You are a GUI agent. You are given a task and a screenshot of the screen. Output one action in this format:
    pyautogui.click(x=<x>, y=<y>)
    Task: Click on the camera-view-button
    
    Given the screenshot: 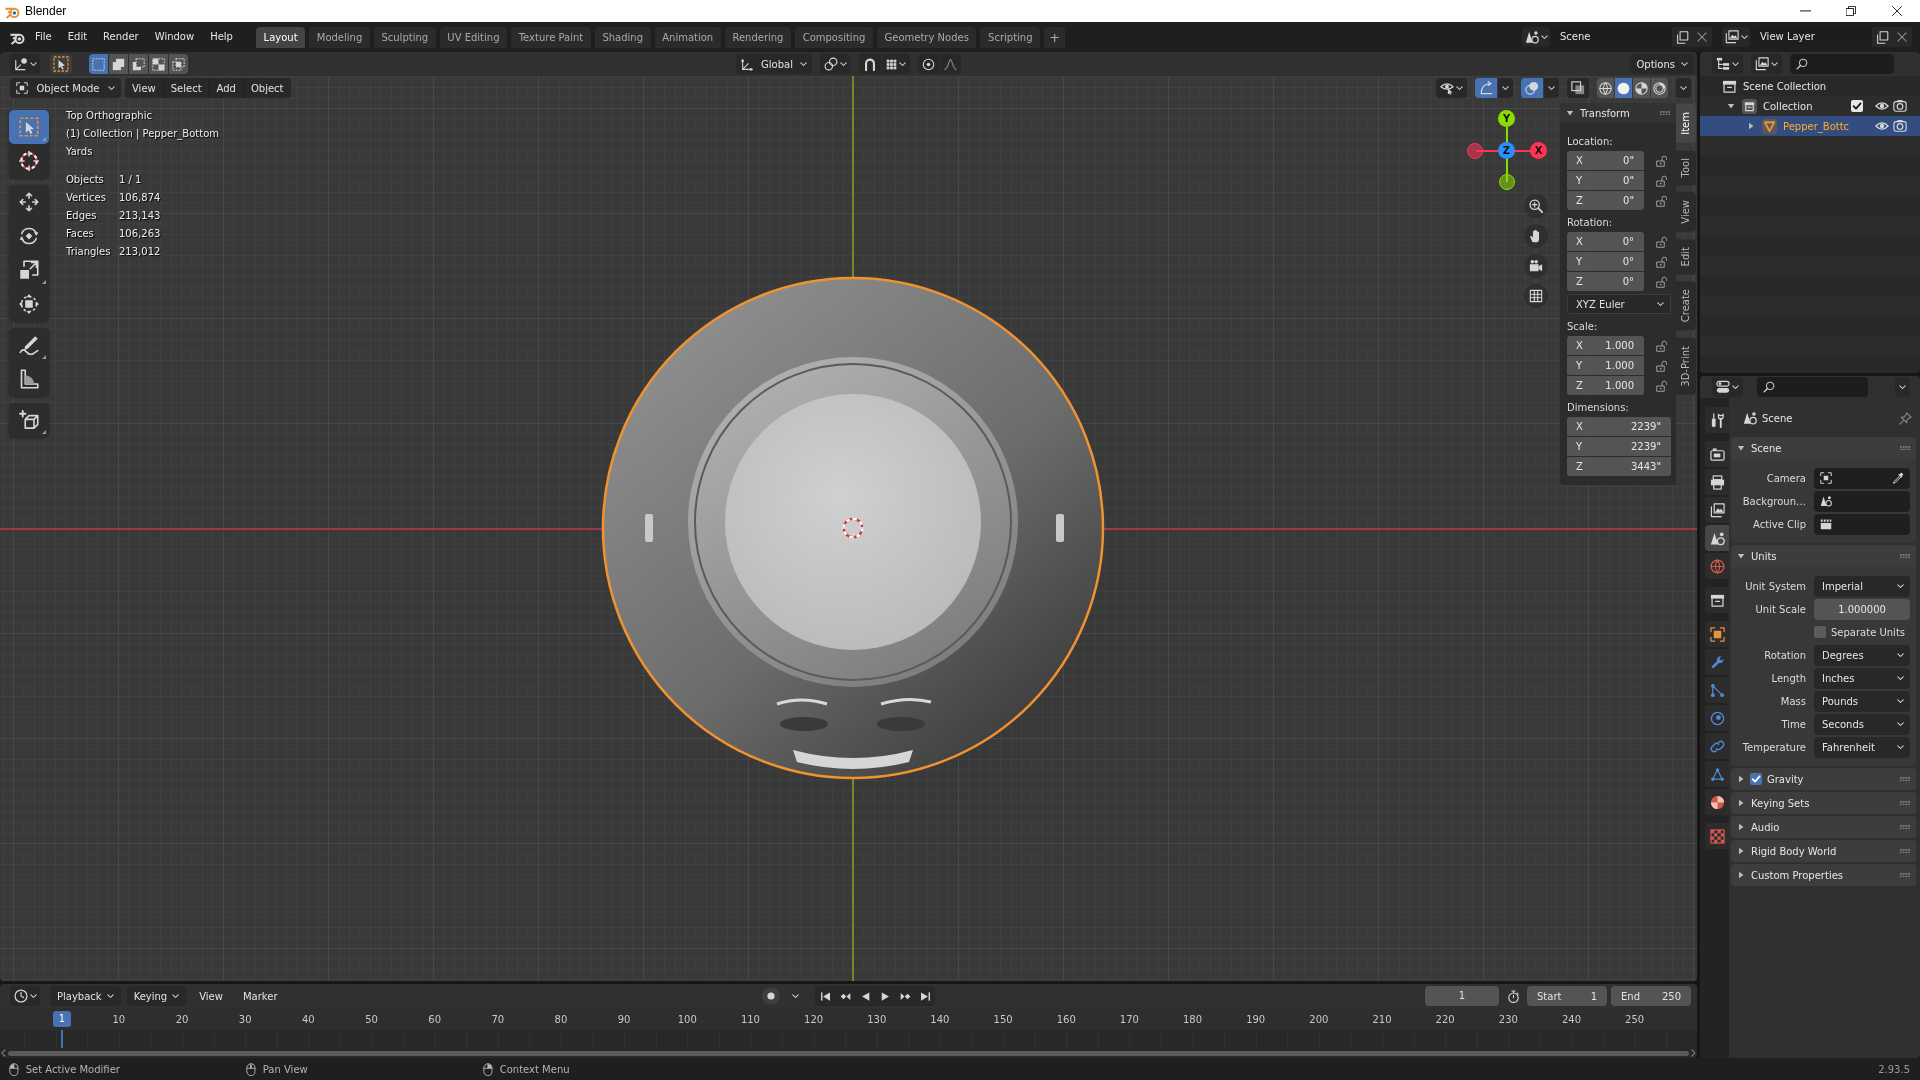 What is the action you would take?
    pyautogui.click(x=1536, y=266)
    